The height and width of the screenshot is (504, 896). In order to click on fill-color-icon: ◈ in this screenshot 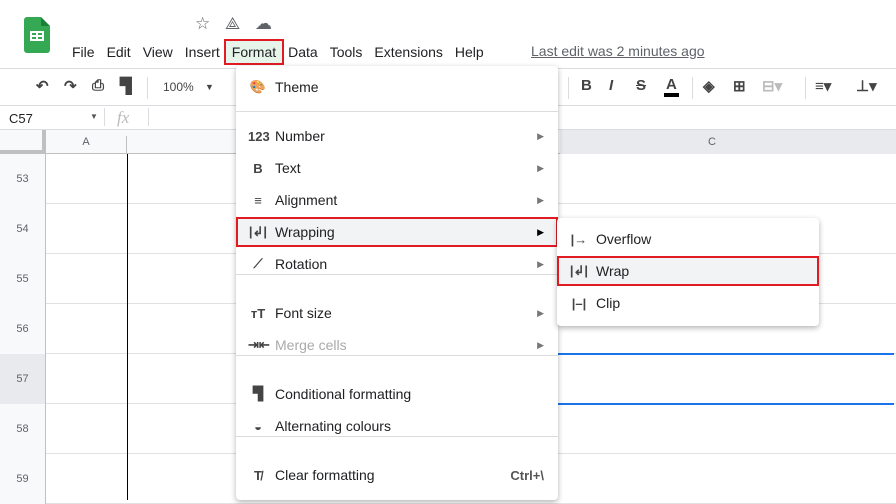, I will do `click(709, 86)`.